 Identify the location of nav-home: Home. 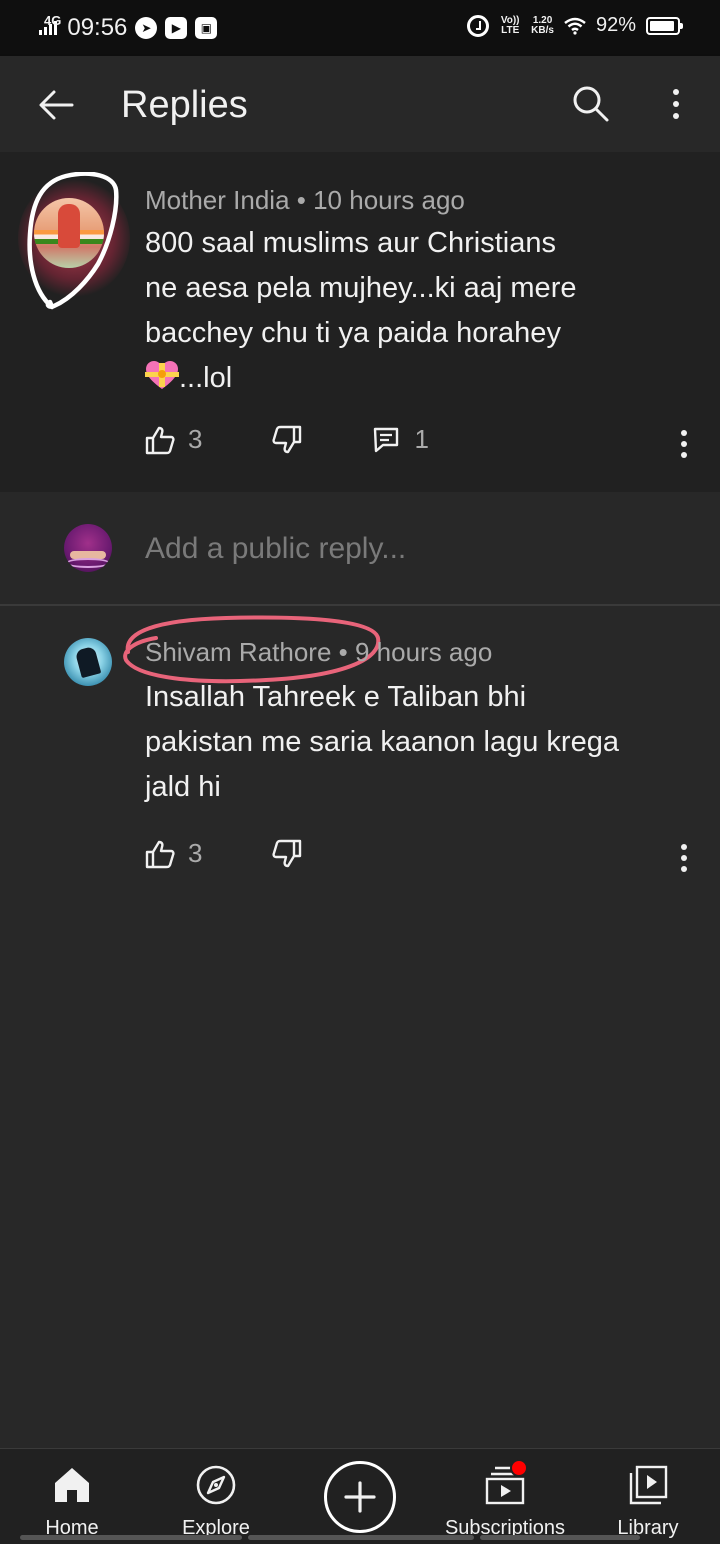
(72, 1496).